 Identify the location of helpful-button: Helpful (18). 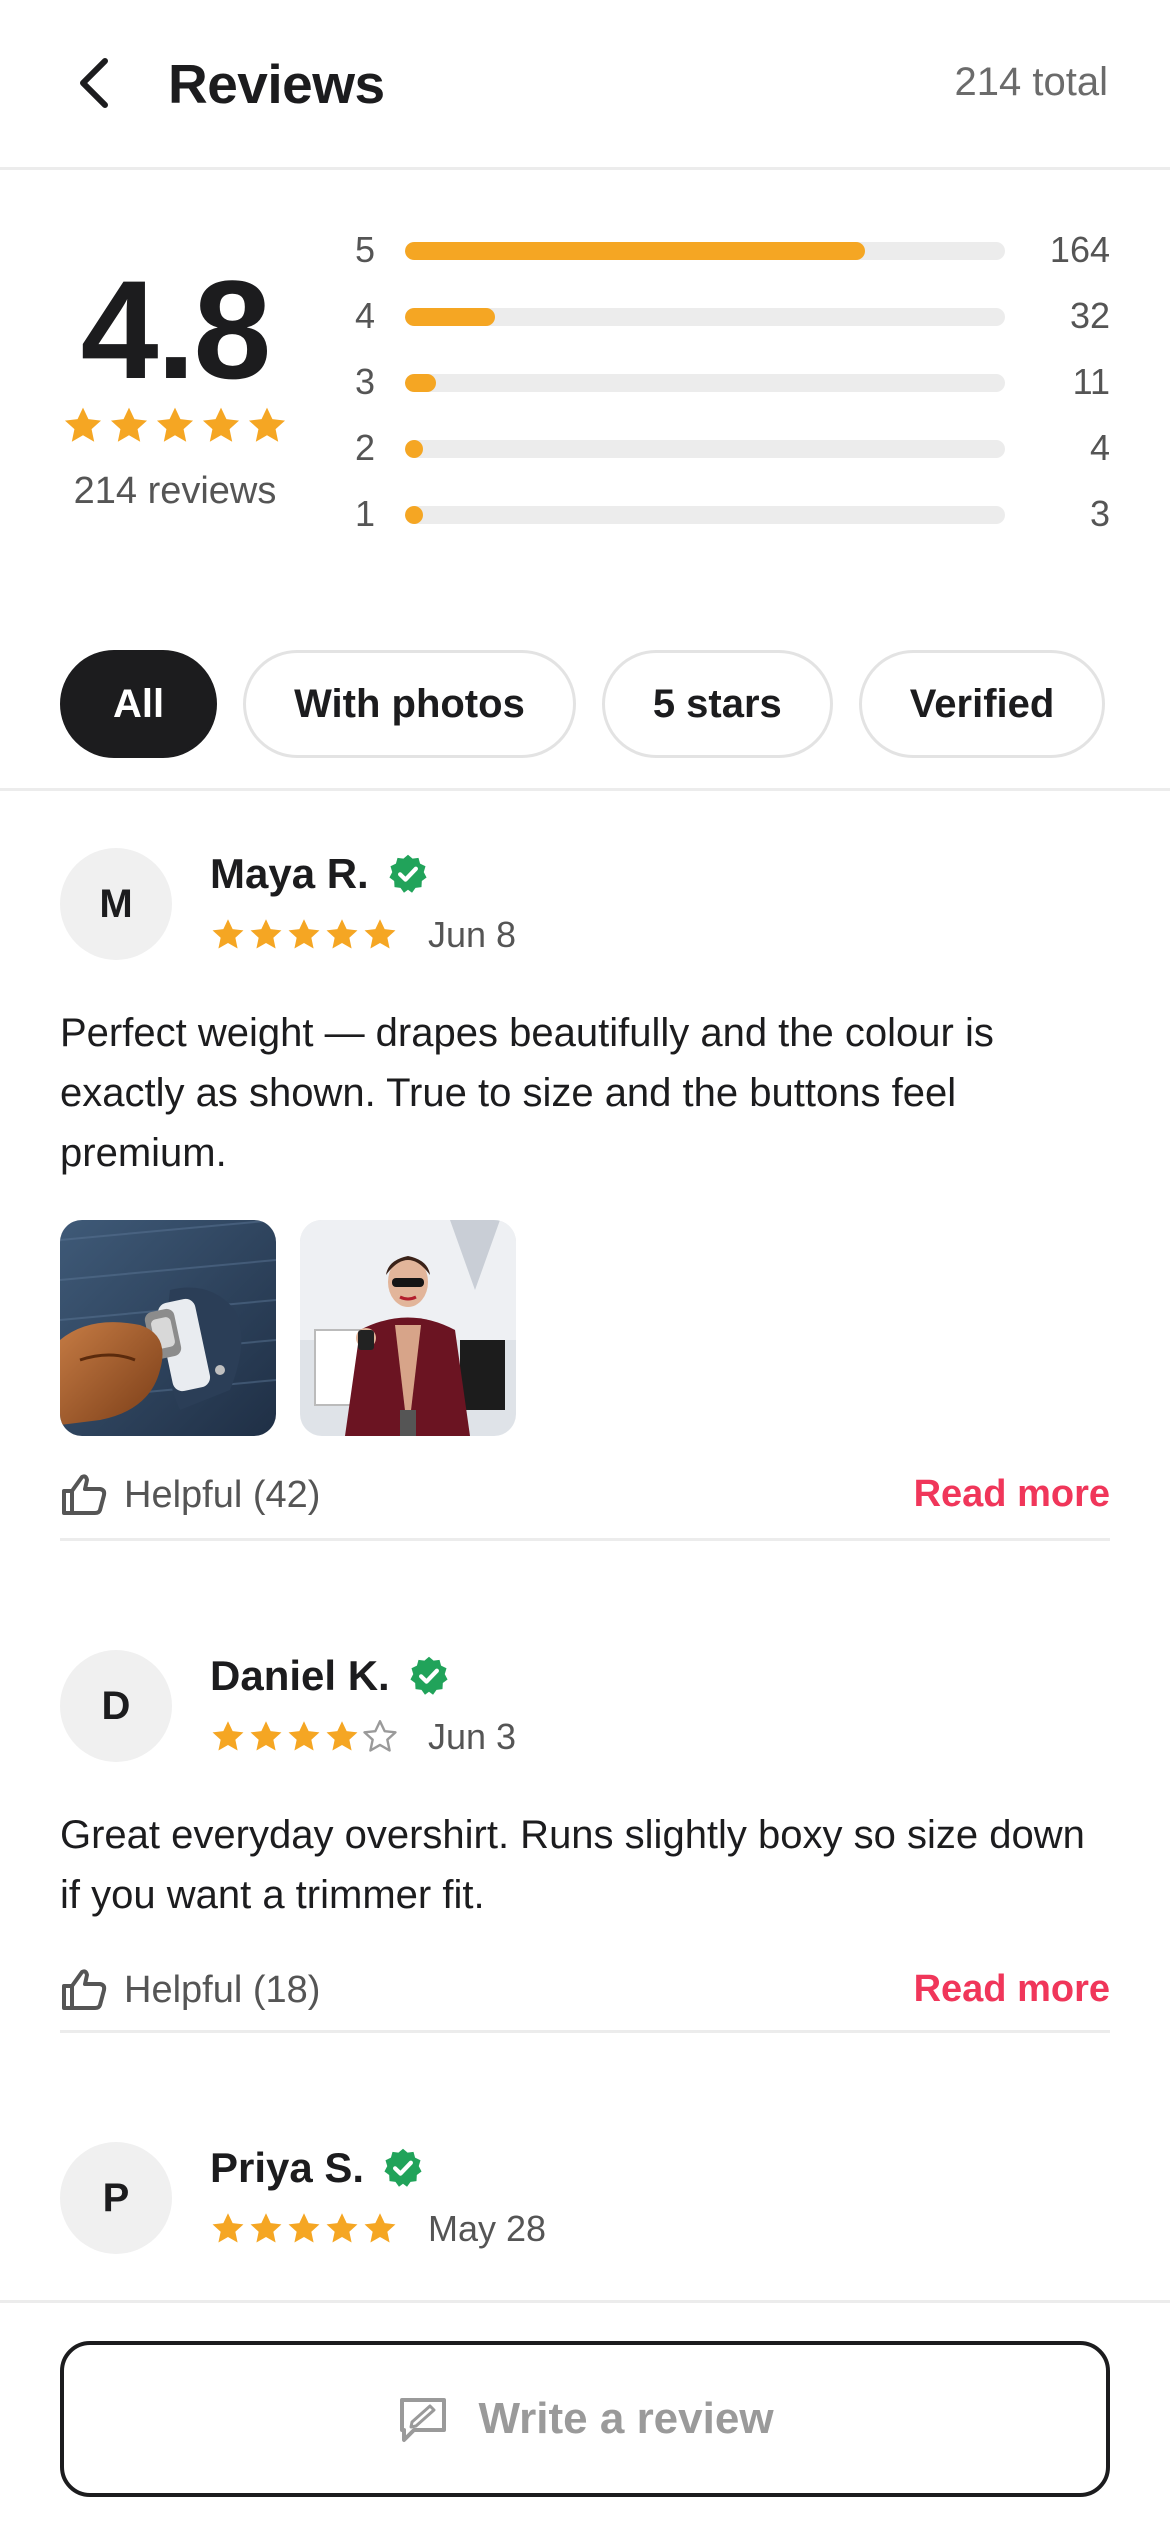
(190, 1990).